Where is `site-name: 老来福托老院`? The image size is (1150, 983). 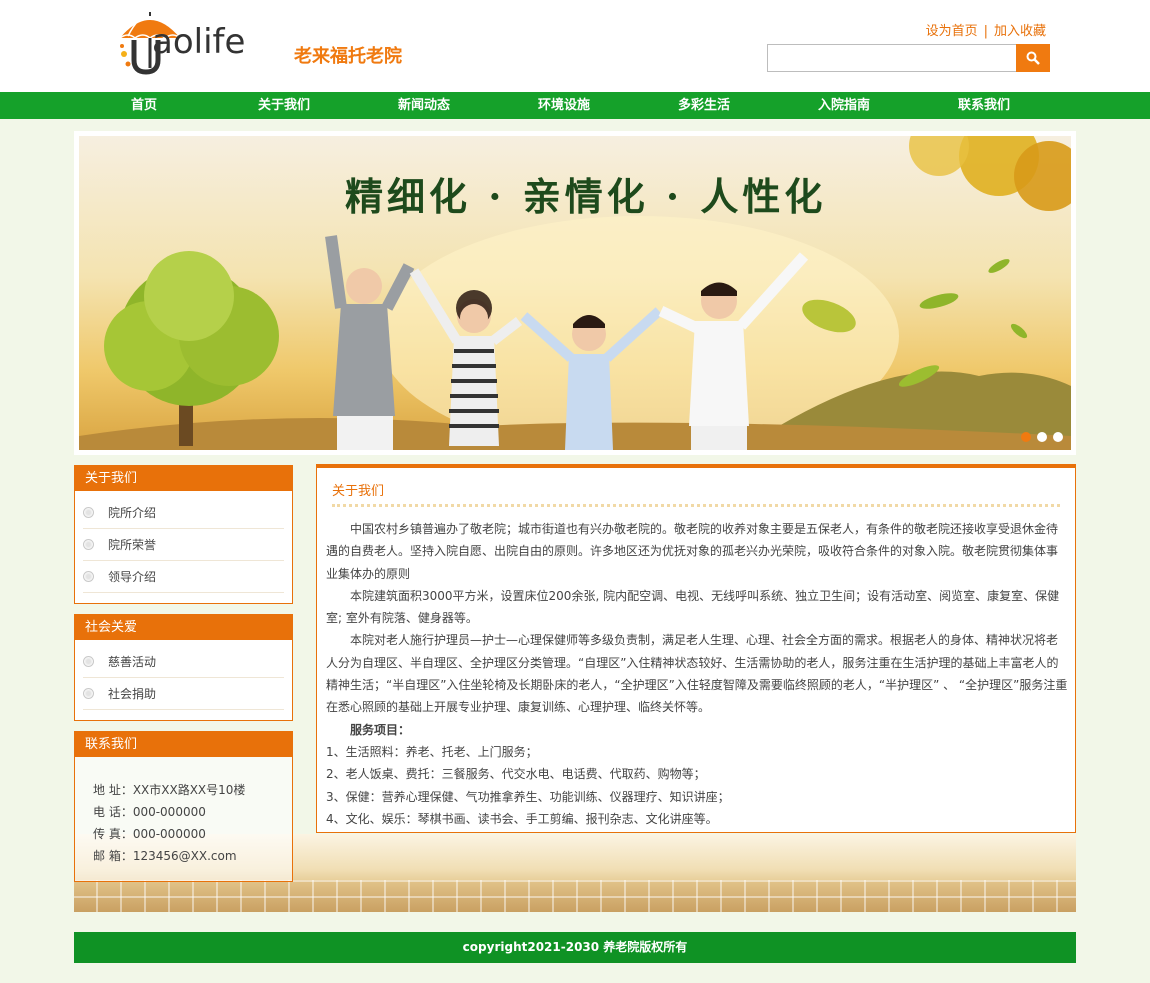
site-name: 老来福托老院 is located at coordinates (348, 56).